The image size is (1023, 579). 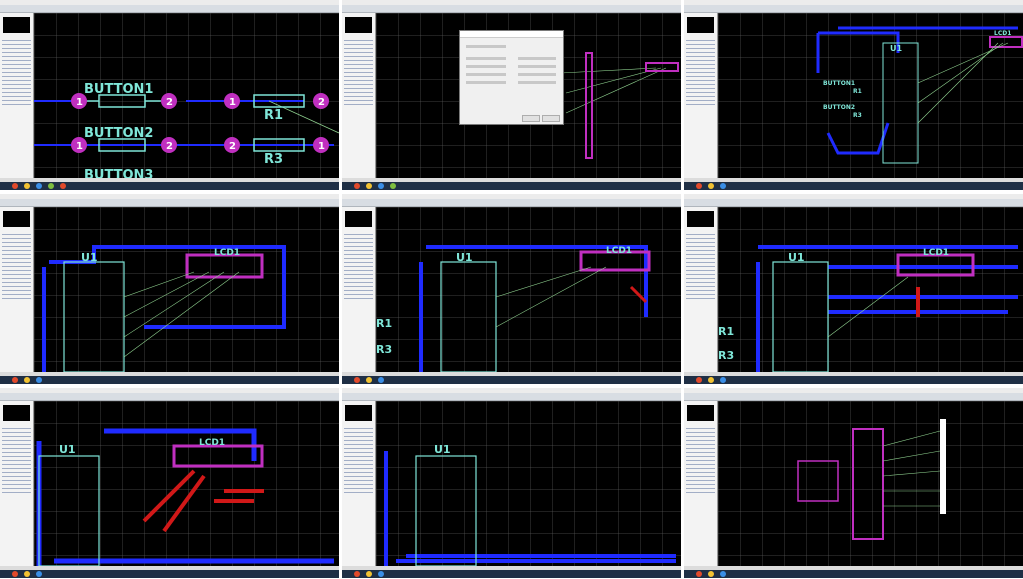 I want to click on tile-7-drawing: U1 LCD1, so click(x=185, y=497).